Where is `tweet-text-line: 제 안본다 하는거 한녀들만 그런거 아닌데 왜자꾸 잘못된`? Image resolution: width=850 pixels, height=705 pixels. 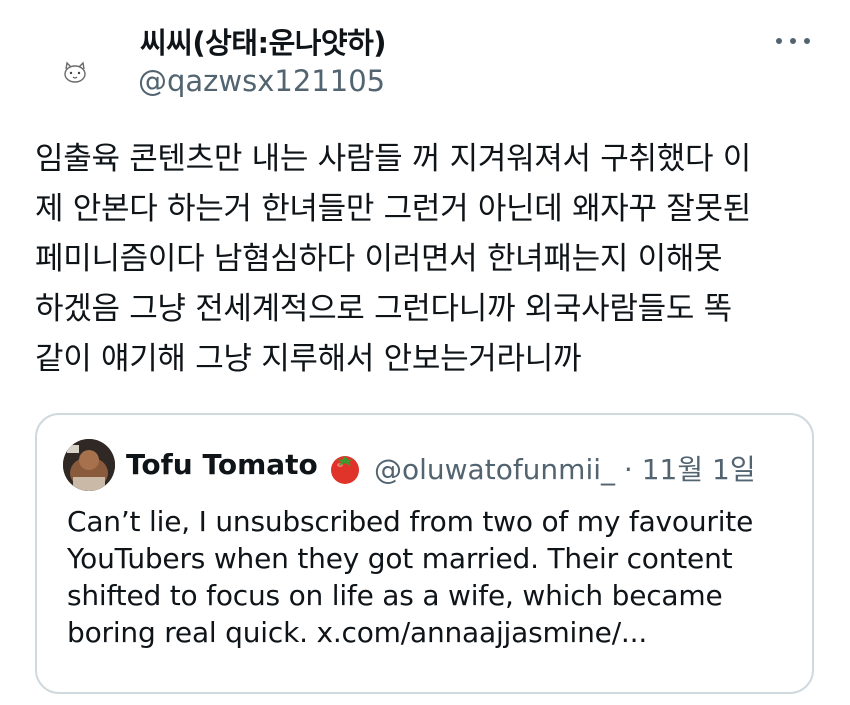
tweet-text-line: 제 안본다 하는거 한녀들만 그런거 아닌데 왜자꾸 잘못된 is located at coordinates (393, 209).